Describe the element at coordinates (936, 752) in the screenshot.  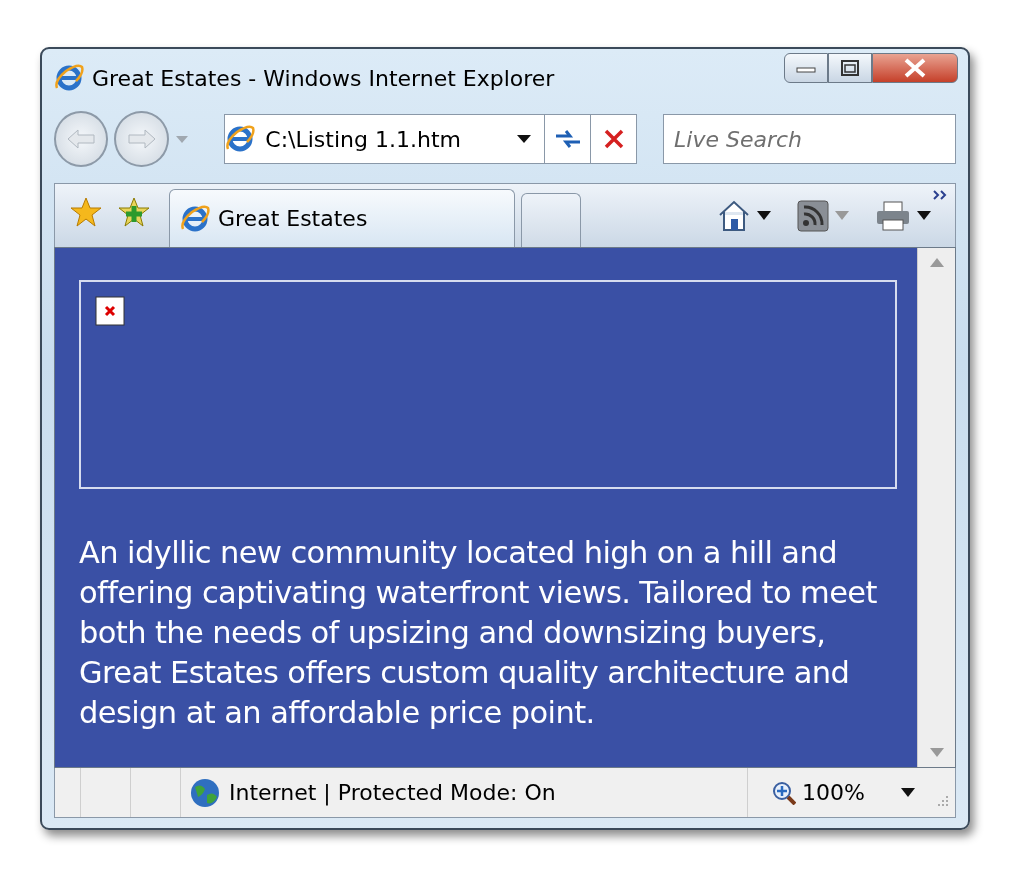
I see `scroll-down-icon` at that location.